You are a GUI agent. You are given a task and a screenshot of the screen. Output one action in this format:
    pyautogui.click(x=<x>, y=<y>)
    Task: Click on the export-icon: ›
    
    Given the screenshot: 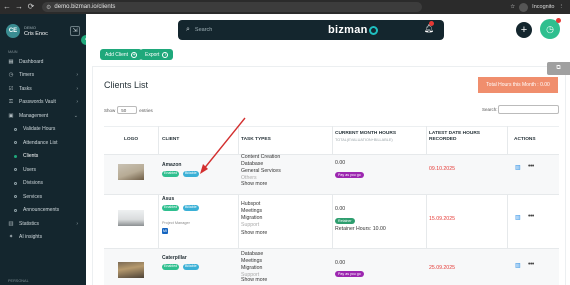 What is the action you would take?
    pyautogui.click(x=165, y=54)
    